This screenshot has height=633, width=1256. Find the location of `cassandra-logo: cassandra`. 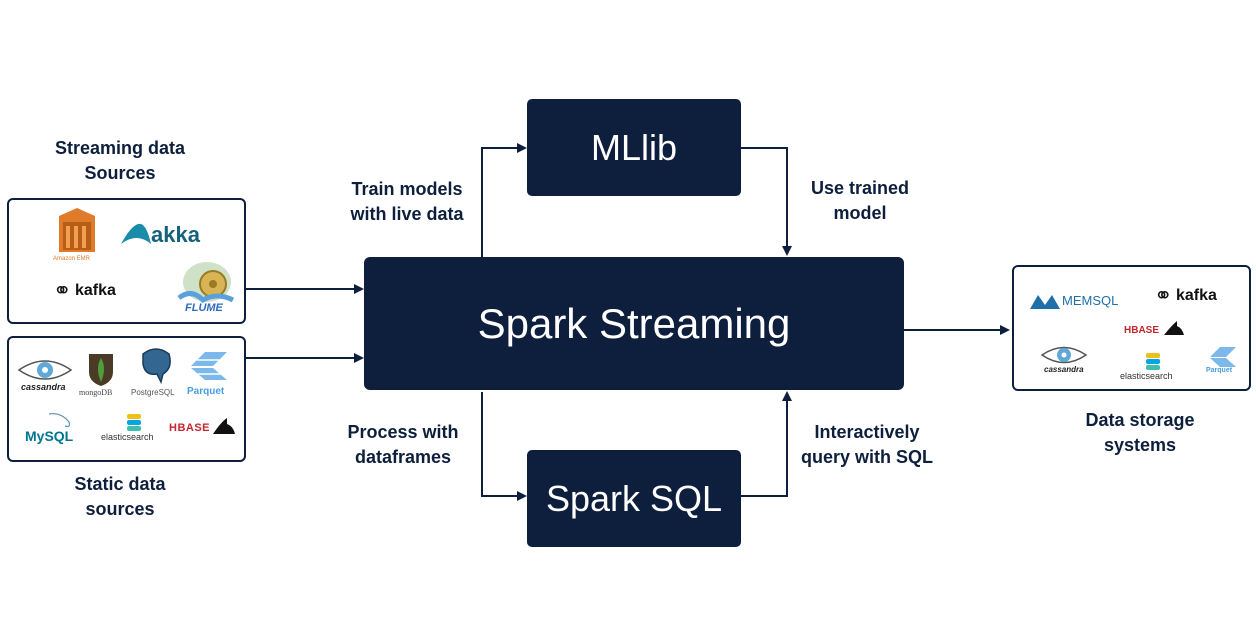

cassandra-logo: cassandra is located at coordinates (45, 375).